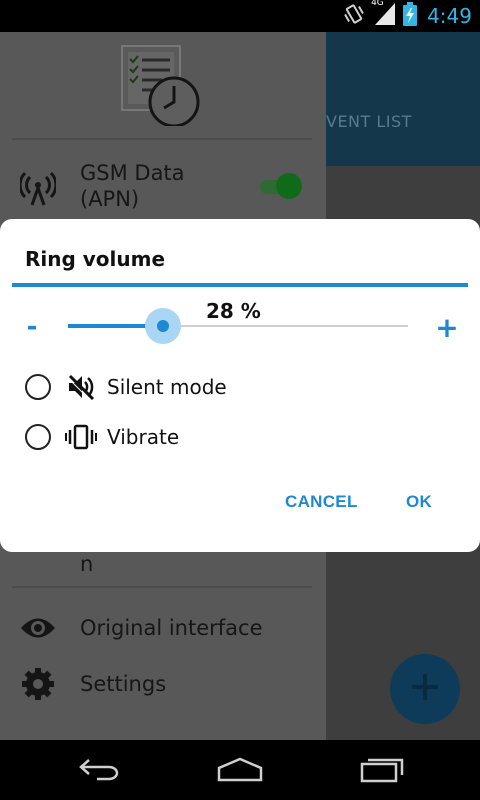  Describe the element at coordinates (369, 121) in the screenshot. I see `tab-event-list: VENT LIST` at that location.